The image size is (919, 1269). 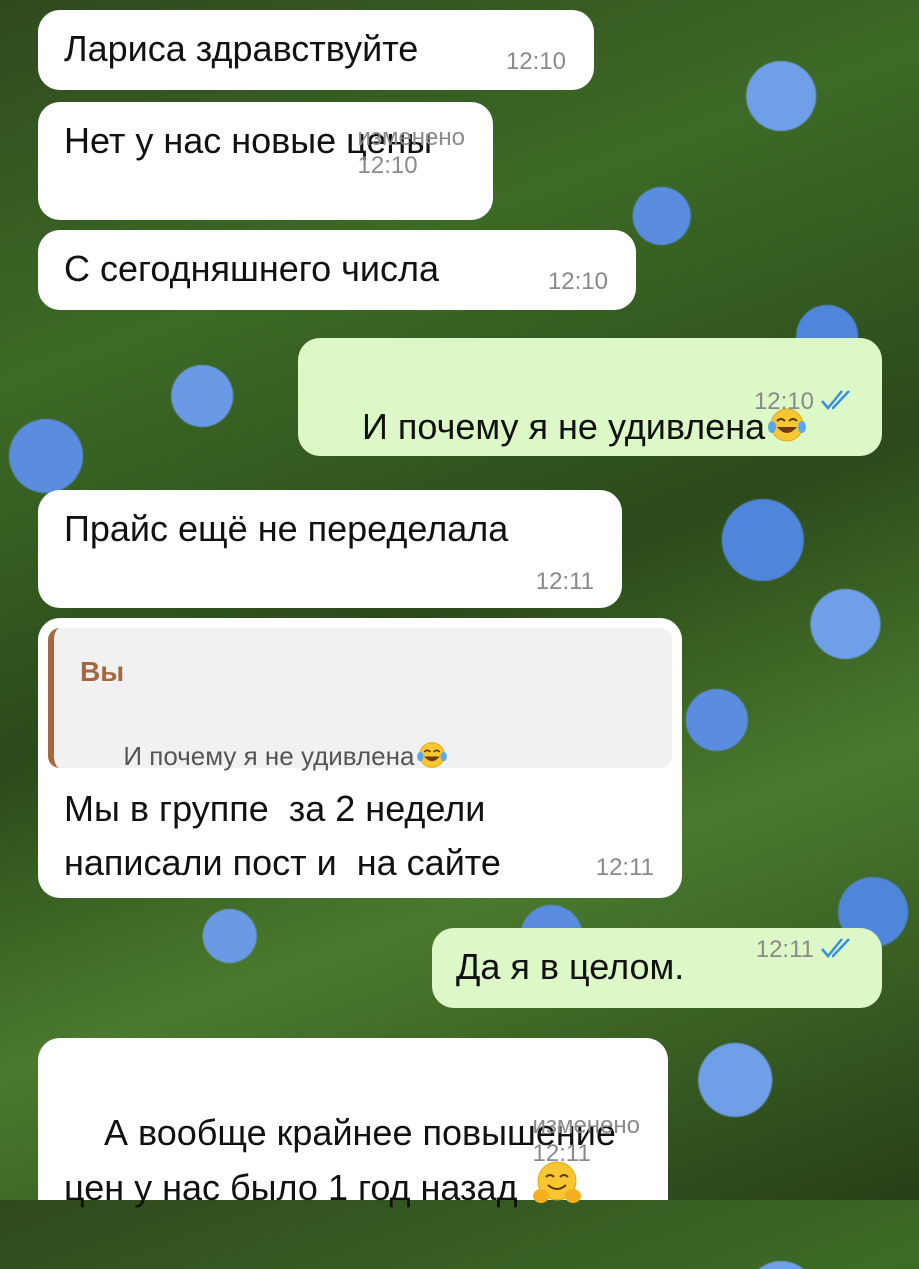 What do you see at coordinates (590, 397) in the screenshot?
I see `message-bubble-outgoing: И почему я не удивлена 12:10` at bounding box center [590, 397].